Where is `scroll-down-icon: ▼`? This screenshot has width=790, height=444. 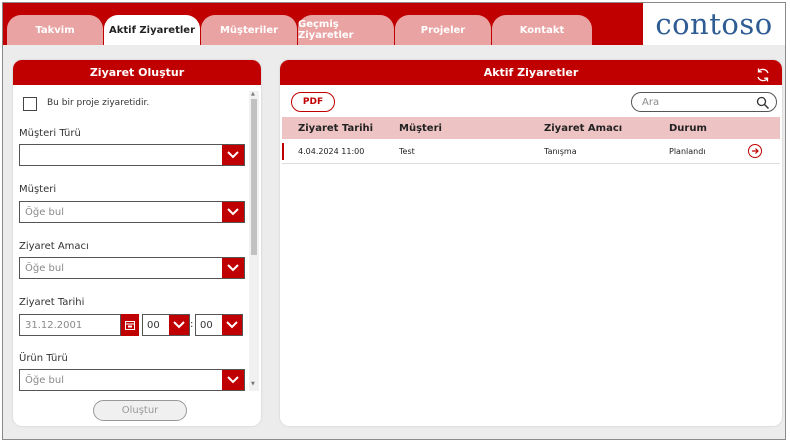
scroll-down-icon: ▼ is located at coordinates (253, 384).